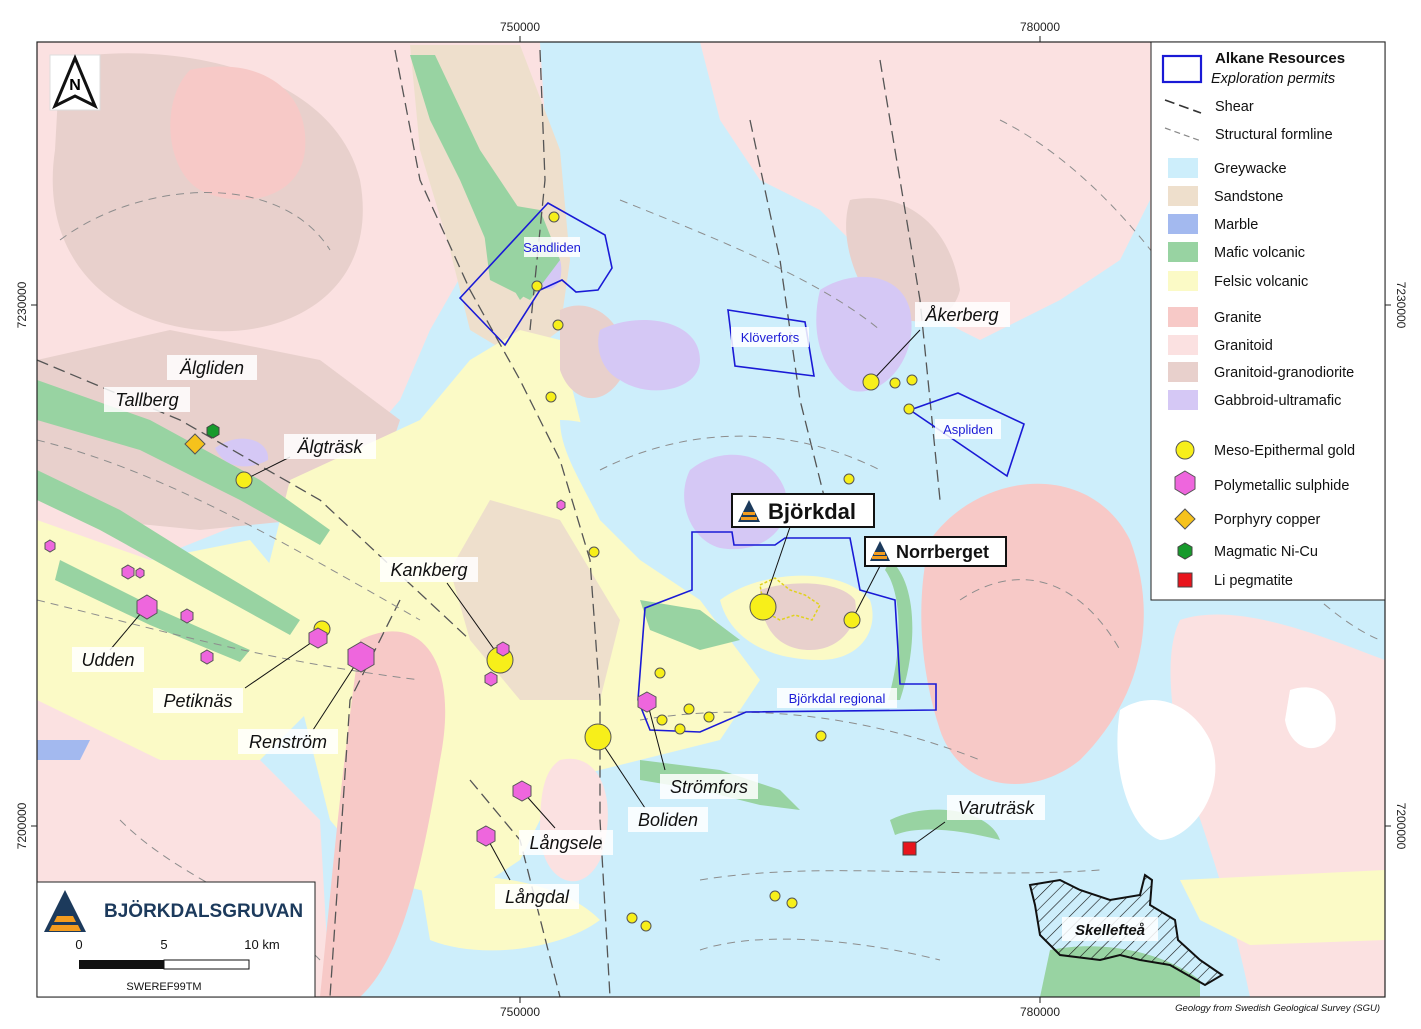 This screenshot has width=1421, height=1029. I want to click on legend-deposit-label: Polymetallic sulphide, so click(1281, 486).